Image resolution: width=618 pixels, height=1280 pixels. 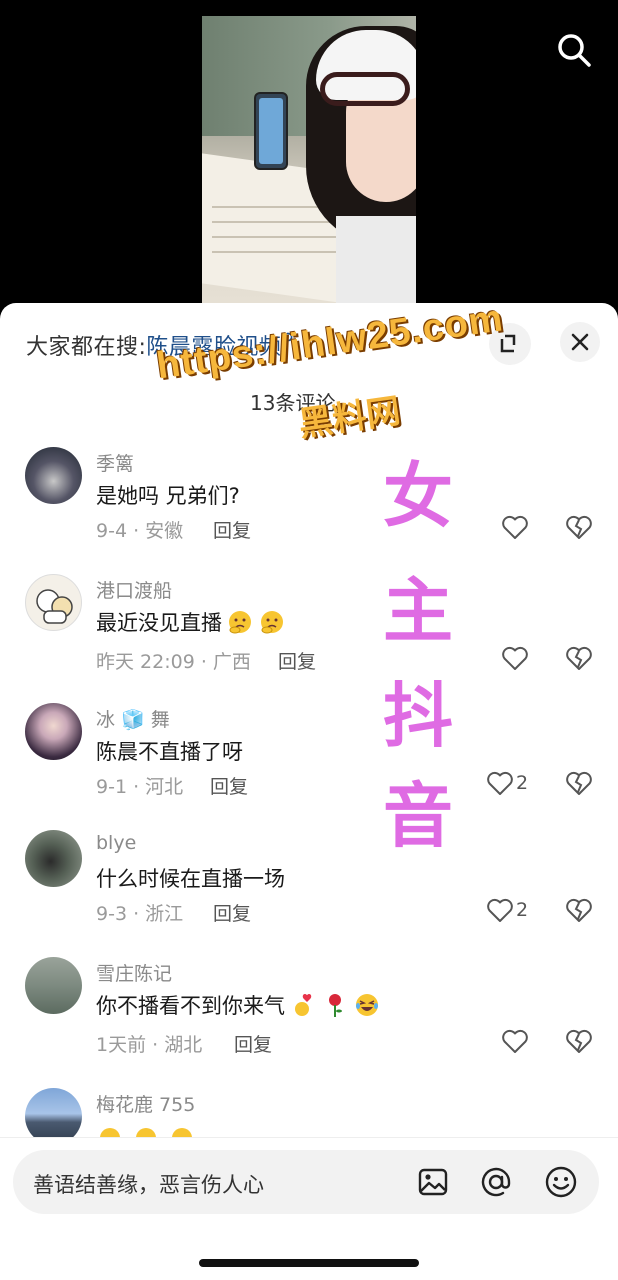 What do you see at coordinates (86, 347) in the screenshot?
I see `hot-search-prefix: 大家都在搜:` at bounding box center [86, 347].